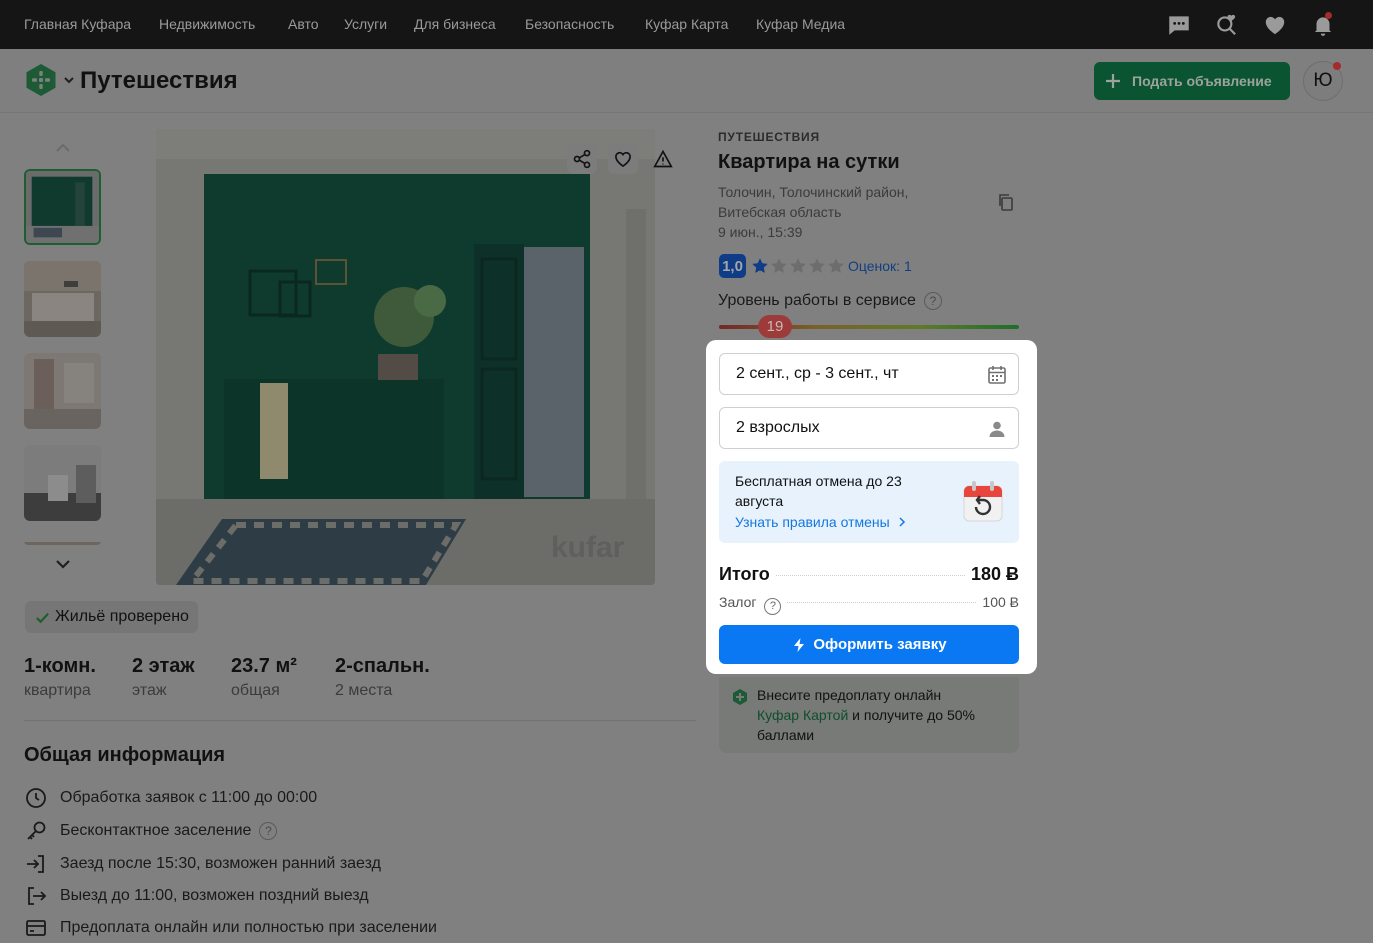 The width and height of the screenshot is (1373, 943). Describe the element at coordinates (686, 81) in the screenshot. I see `category-header: Путешествия Подать объявление Ю` at that location.